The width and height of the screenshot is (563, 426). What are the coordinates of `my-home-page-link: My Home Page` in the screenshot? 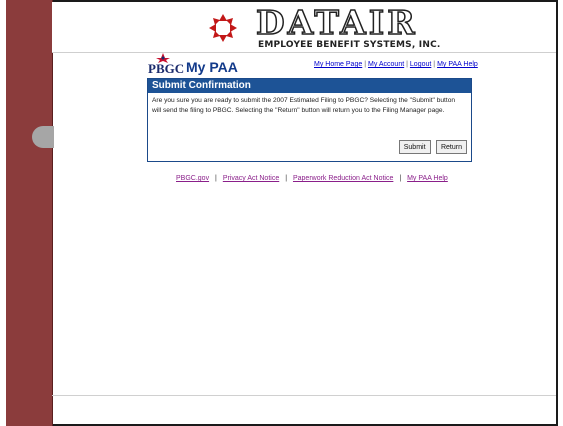 It's located at (338, 64).